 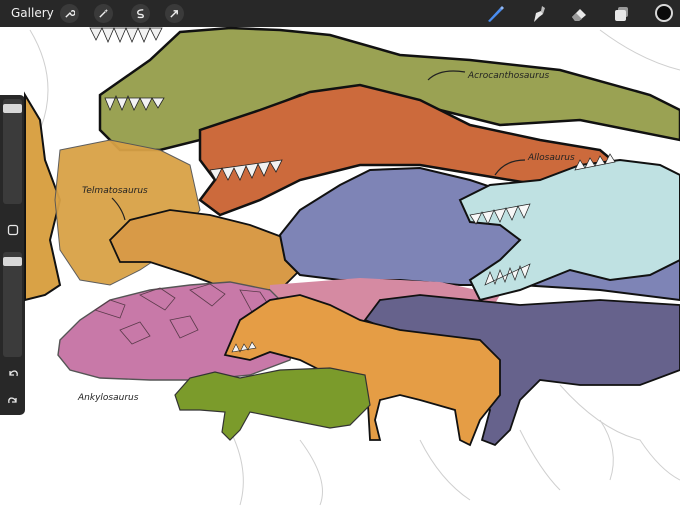 I want to click on left-sidebar, so click(x=12, y=255).